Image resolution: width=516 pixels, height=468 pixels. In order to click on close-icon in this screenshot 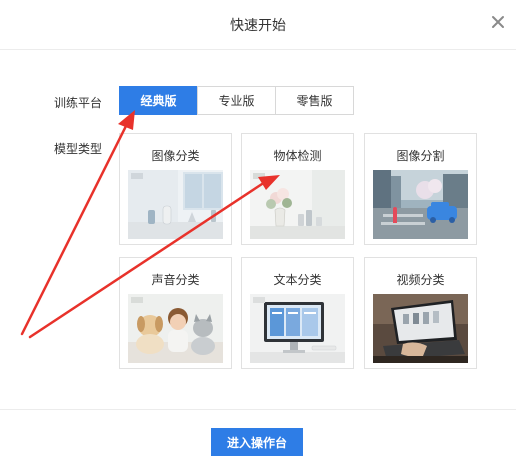, I will do `click(498, 22)`.